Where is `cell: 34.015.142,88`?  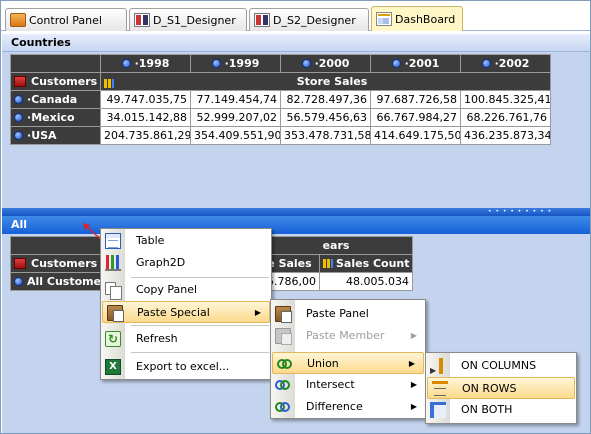 cell: 34.015.142,88 is located at coordinates (145, 117).